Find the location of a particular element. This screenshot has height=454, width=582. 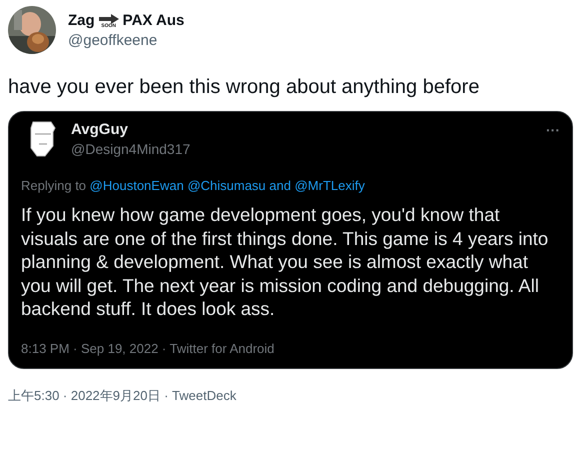

tweet-text: have you ever been this wrong about anything before is located at coordinates (244, 87).